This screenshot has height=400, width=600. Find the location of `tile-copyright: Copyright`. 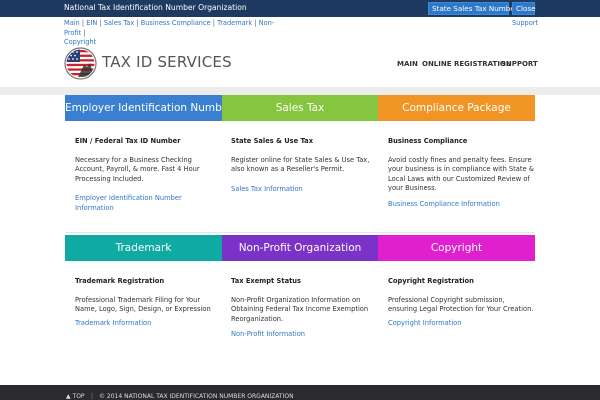

tile-copyright: Copyright is located at coordinates (456, 248).